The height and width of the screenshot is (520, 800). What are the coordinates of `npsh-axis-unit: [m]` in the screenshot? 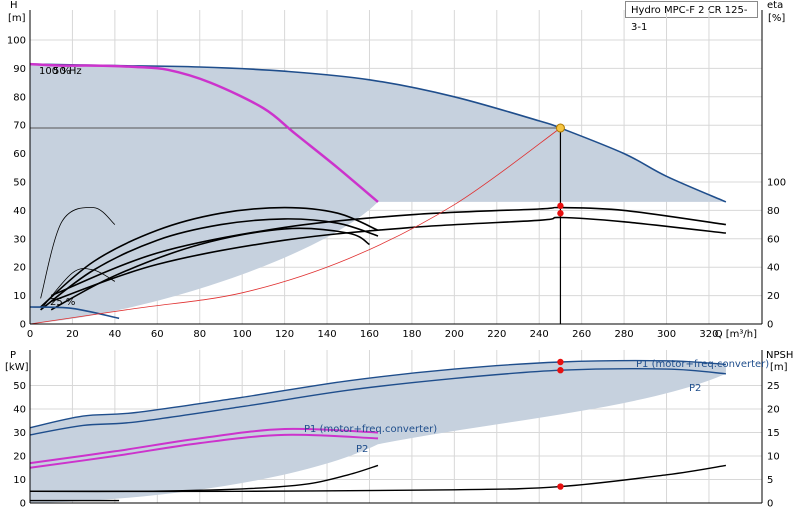 It's located at (779, 367).